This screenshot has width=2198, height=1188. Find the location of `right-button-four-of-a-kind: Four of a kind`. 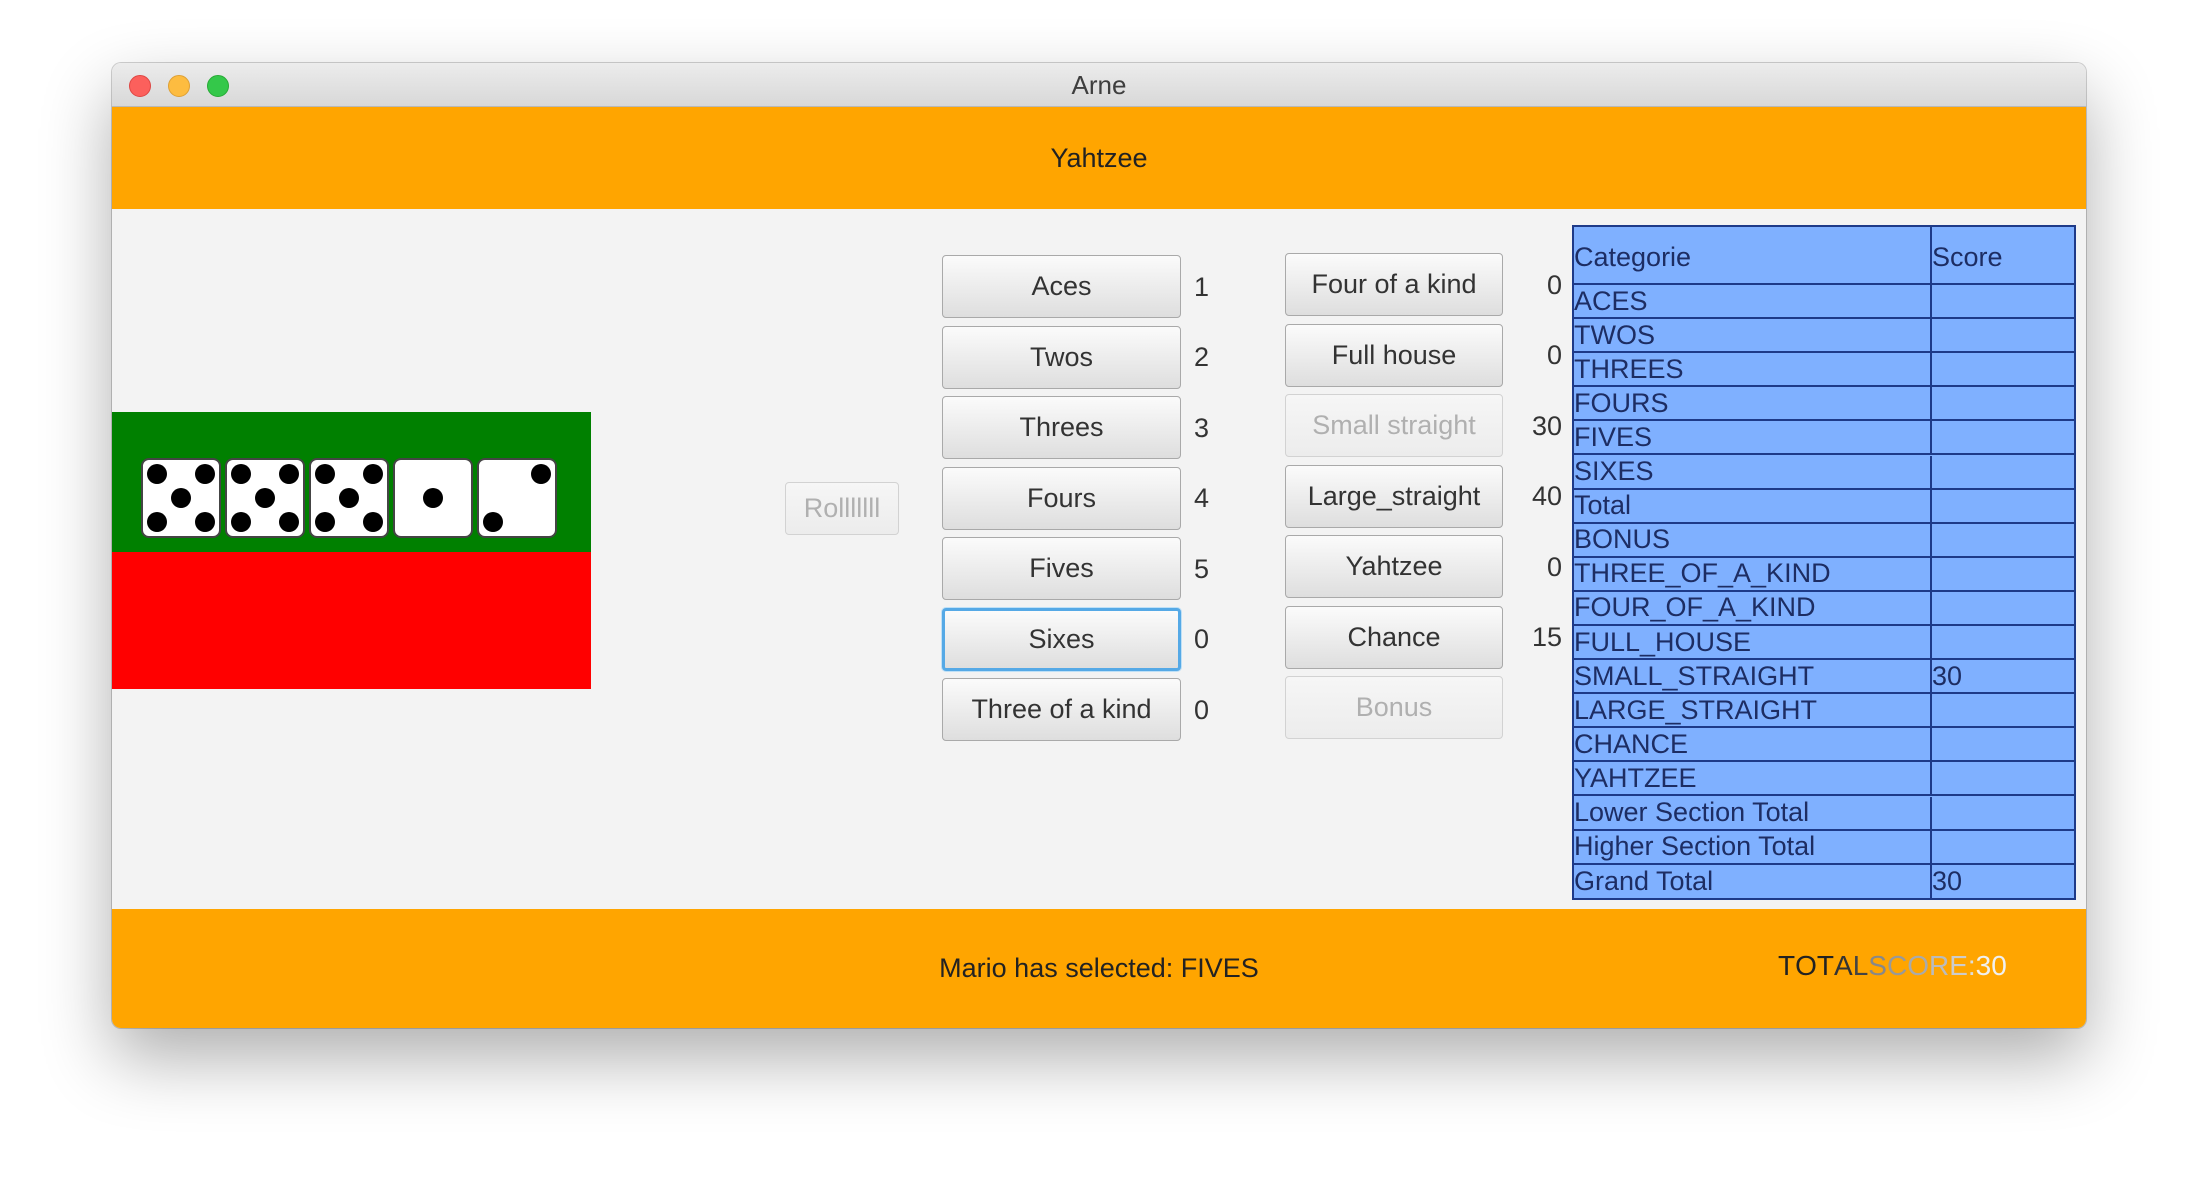

right-button-four-of-a-kind: Four of a kind is located at coordinates (1394, 284).